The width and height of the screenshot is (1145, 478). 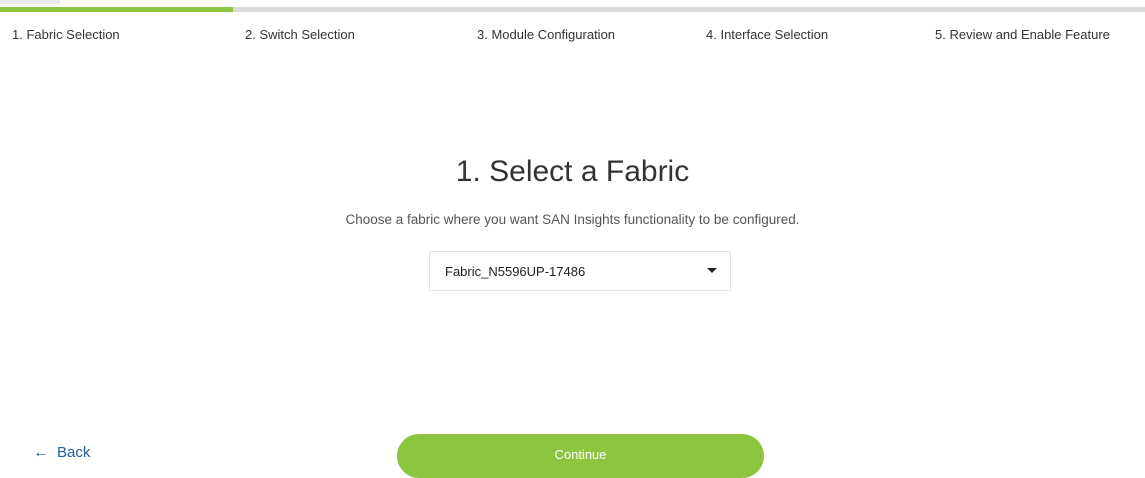 What do you see at coordinates (74, 452) in the screenshot?
I see `back-label: Back` at bounding box center [74, 452].